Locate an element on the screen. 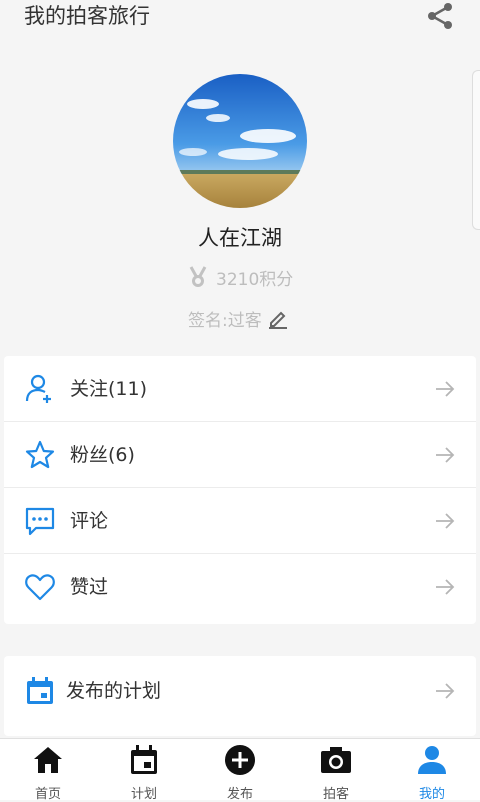 The height and width of the screenshot is (802, 480). user-add-icon is located at coordinates (38, 388).